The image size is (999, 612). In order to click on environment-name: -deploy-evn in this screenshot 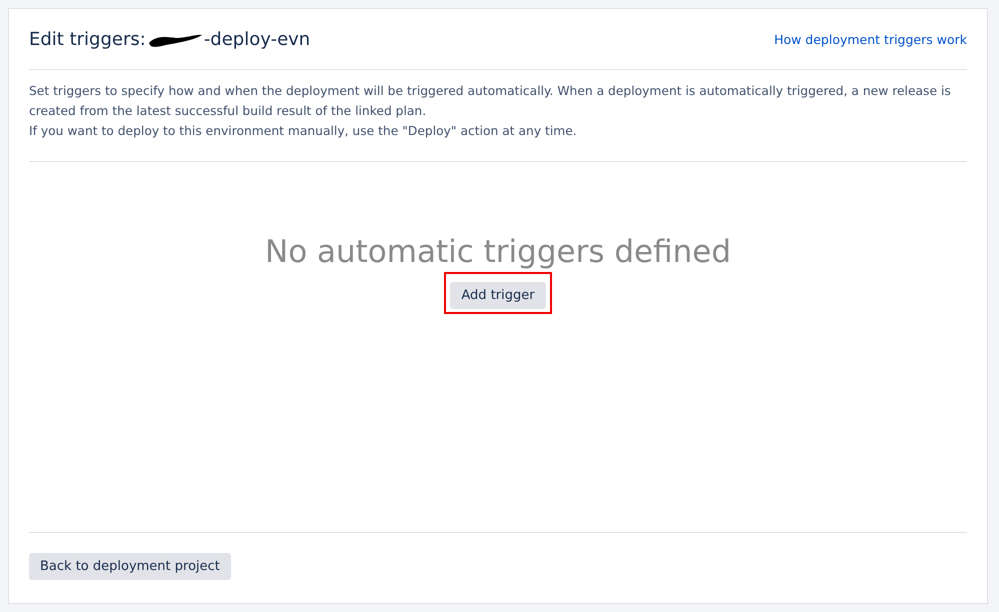, I will do `click(257, 39)`.